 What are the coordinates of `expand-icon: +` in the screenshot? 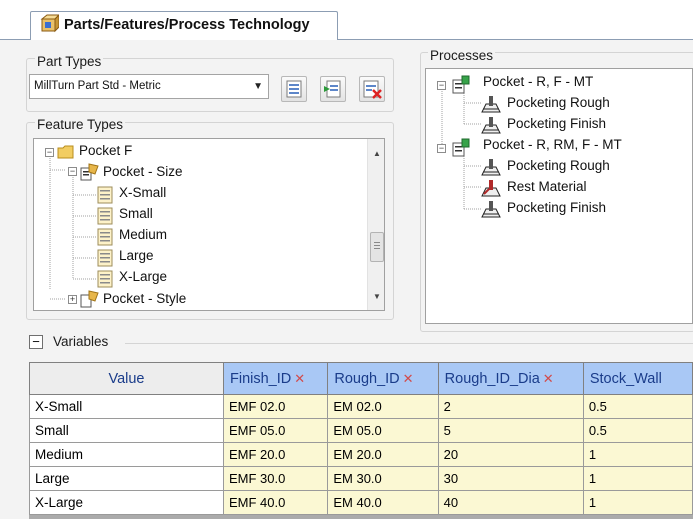 It's located at (72, 299).